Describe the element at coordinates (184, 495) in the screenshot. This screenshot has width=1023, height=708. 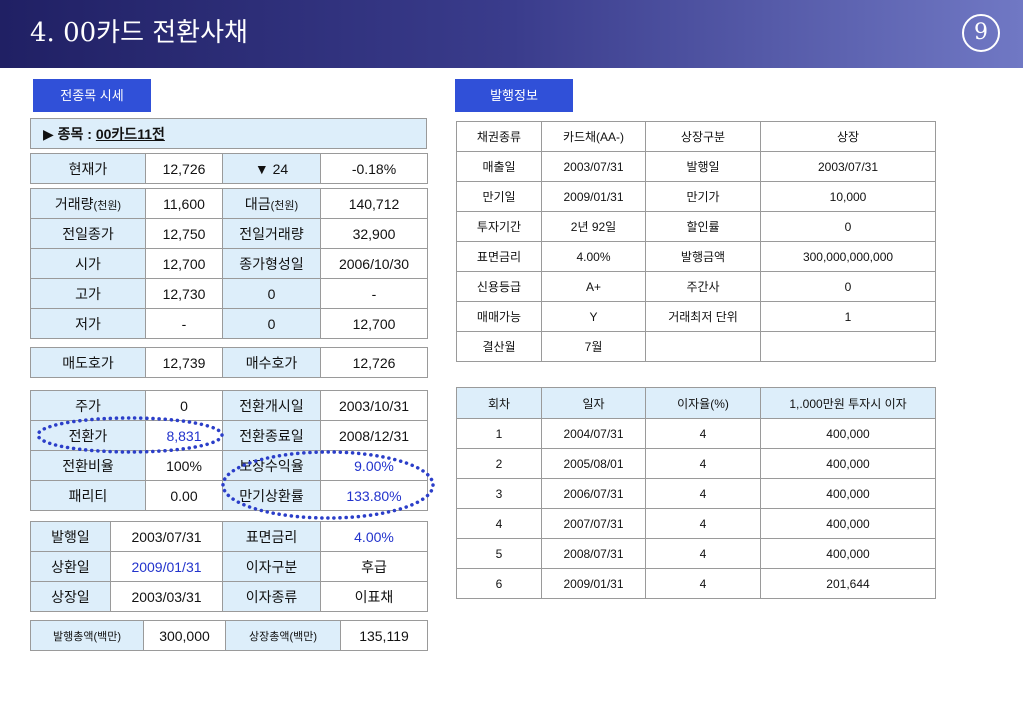
I see `conversion-value: 0.00` at that location.